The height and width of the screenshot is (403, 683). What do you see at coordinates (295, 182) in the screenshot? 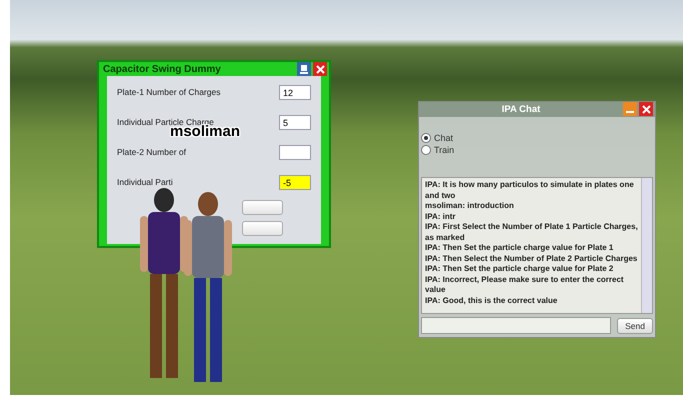
I see `input-field: -5` at bounding box center [295, 182].